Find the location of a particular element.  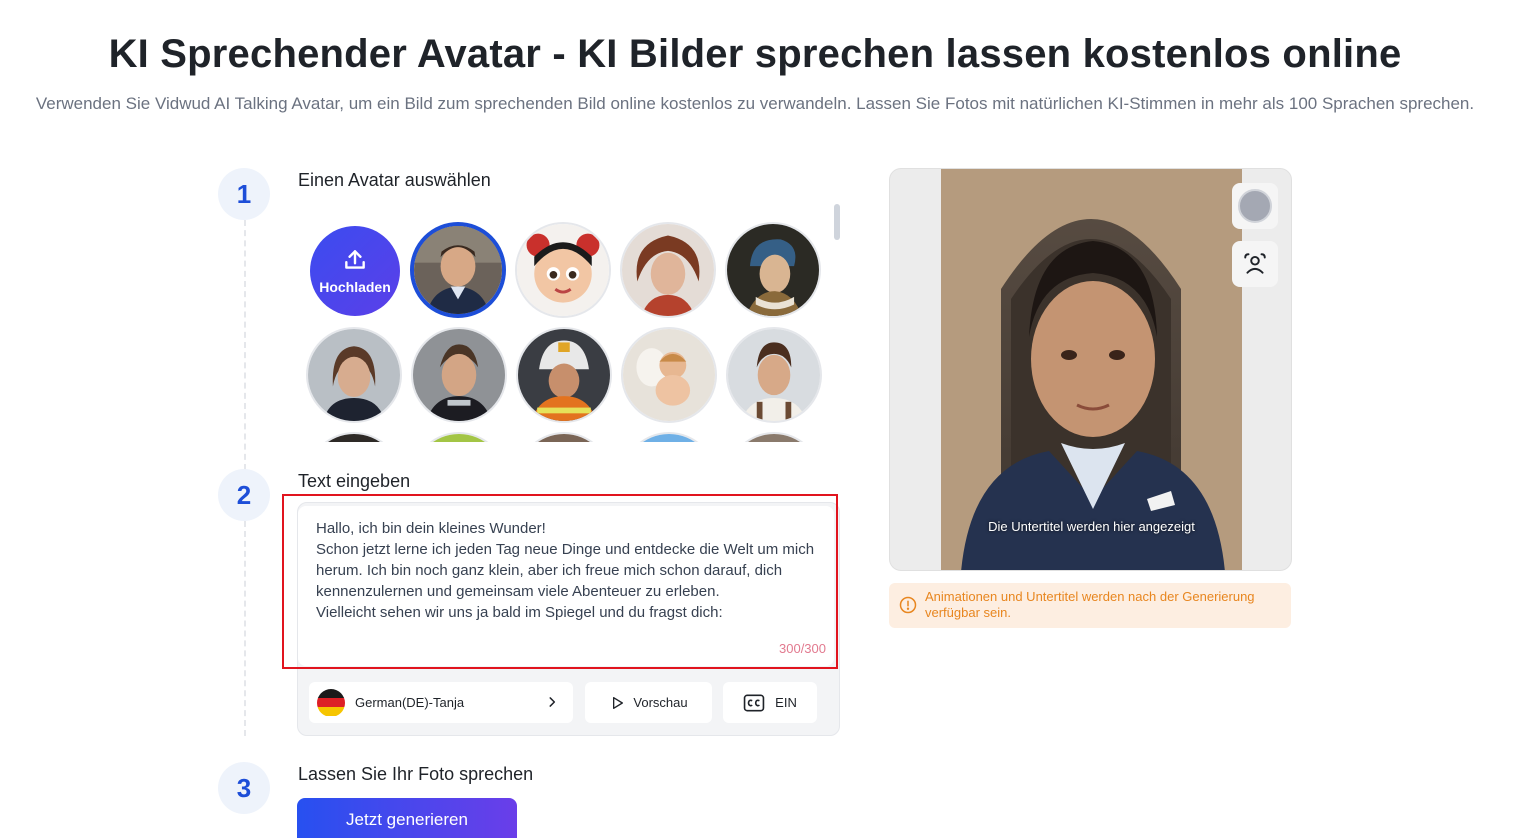

avatar-pearl-earring-girl is located at coordinates (773, 270).